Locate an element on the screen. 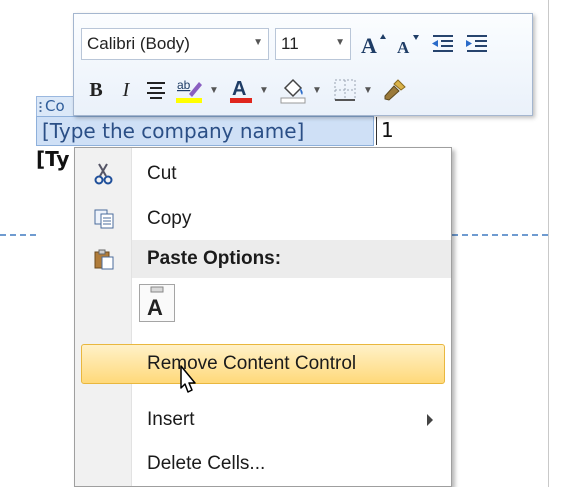 The image size is (561, 487). grow-font-button: A is located at coordinates (374, 44).